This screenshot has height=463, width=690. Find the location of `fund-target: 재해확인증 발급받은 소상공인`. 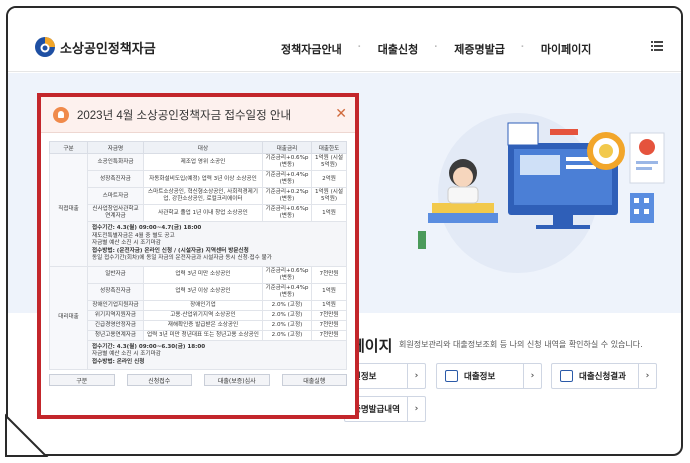

fund-target: 재해확인증 발급받은 소상공인 is located at coordinates (203, 325).